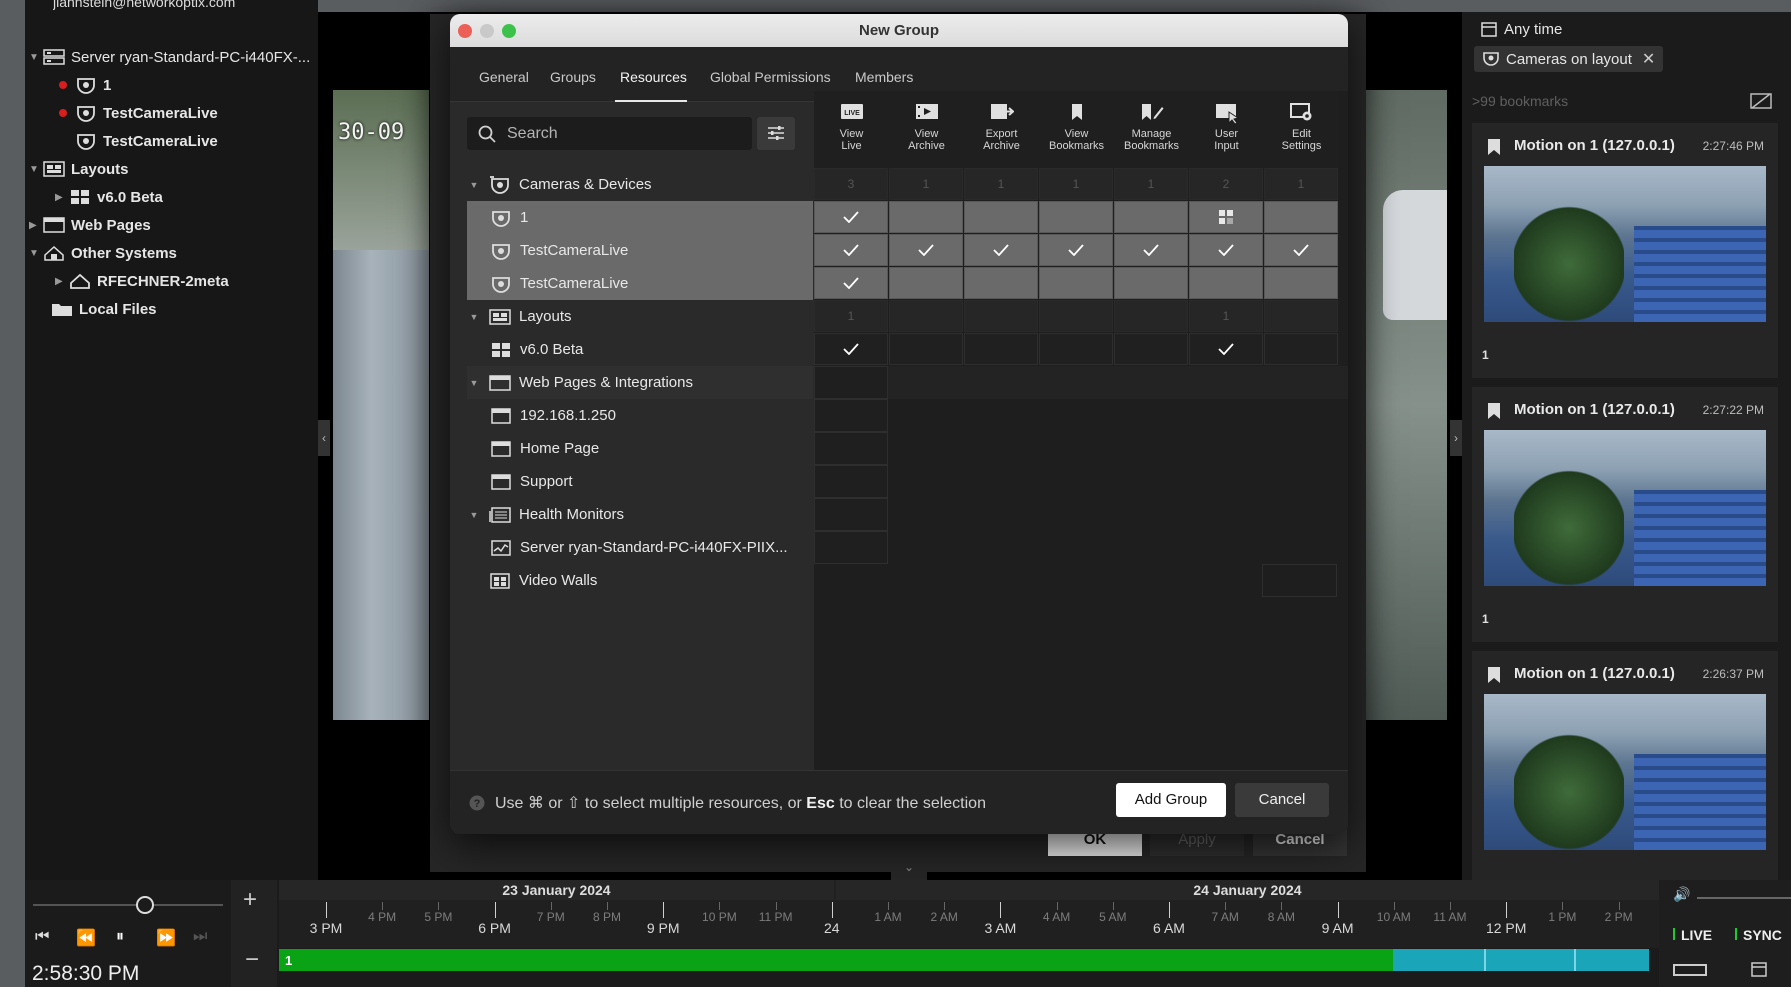  Describe the element at coordinates (1226, 129) in the screenshot. I see `column-user-input: User Input` at that location.